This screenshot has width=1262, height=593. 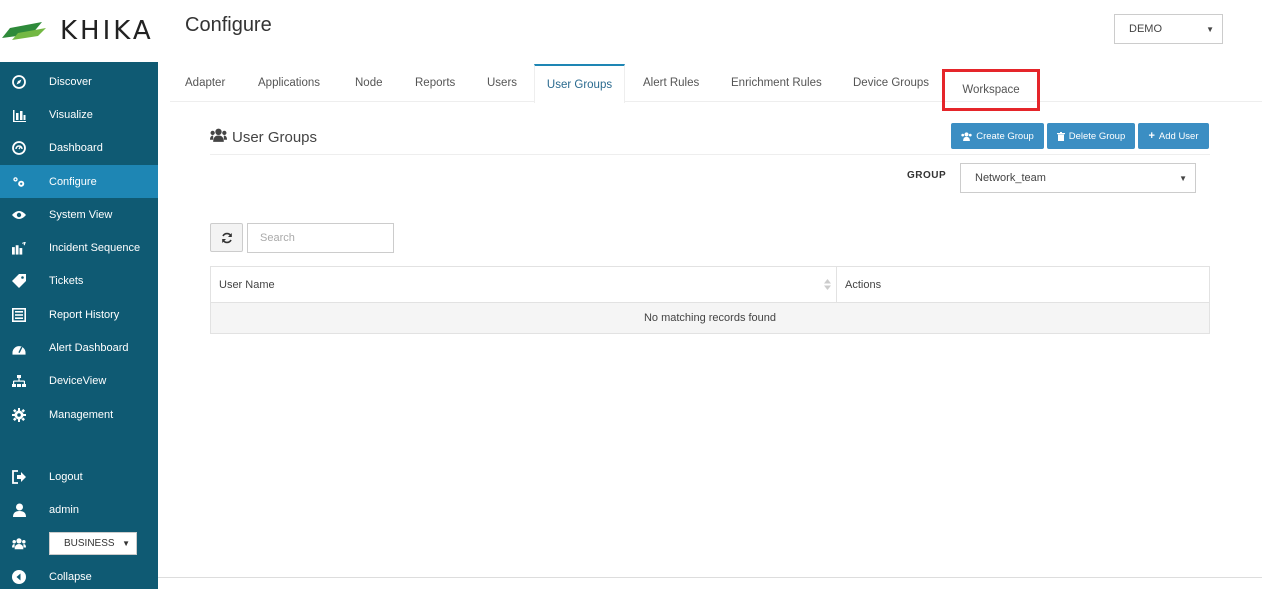 I want to click on logout-item: Logout, so click(x=79, y=476).